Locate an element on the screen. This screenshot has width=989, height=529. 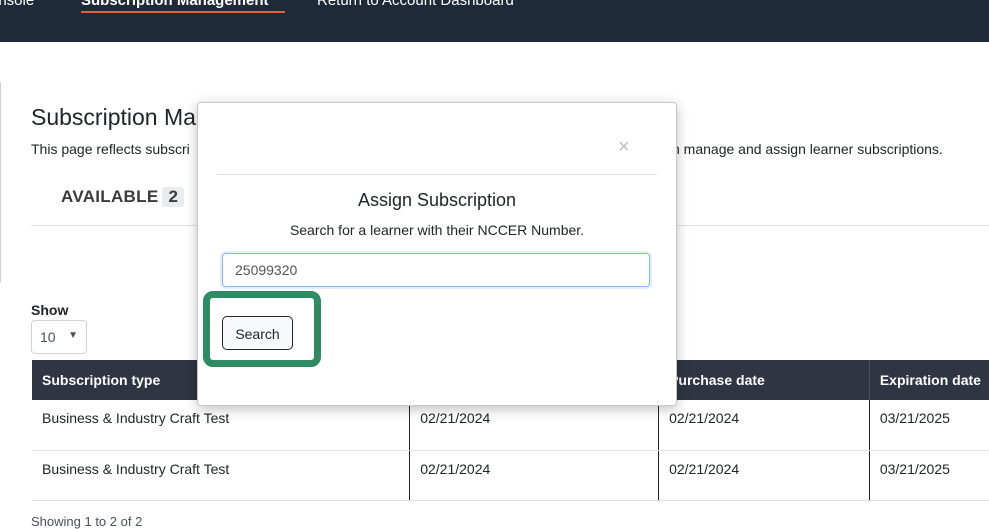
close-icon: × is located at coordinates (624, 147).